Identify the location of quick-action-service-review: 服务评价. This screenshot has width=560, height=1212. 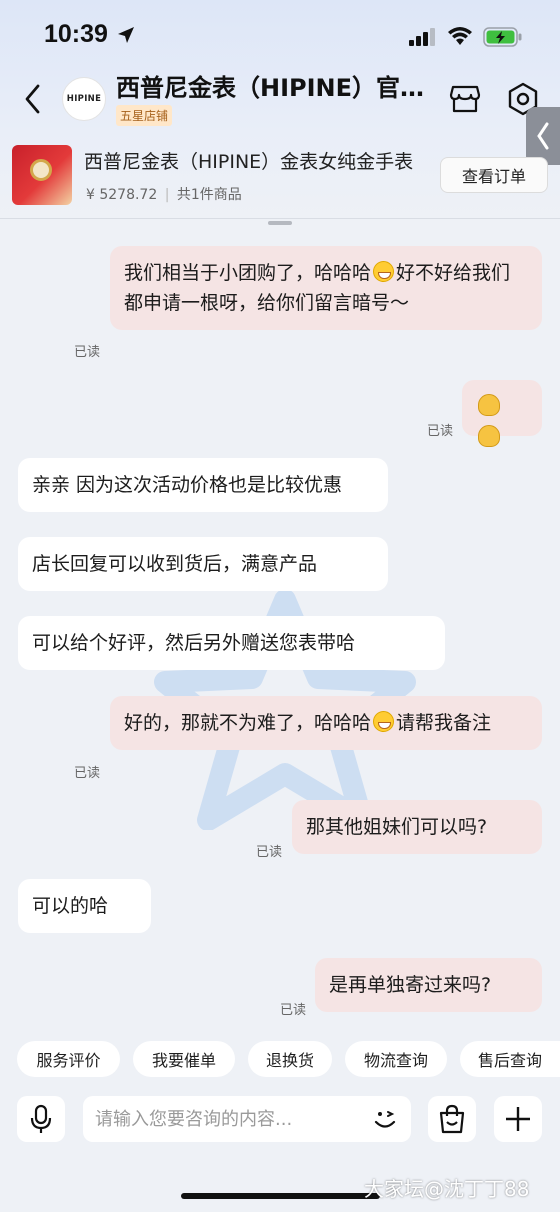
(68, 1059).